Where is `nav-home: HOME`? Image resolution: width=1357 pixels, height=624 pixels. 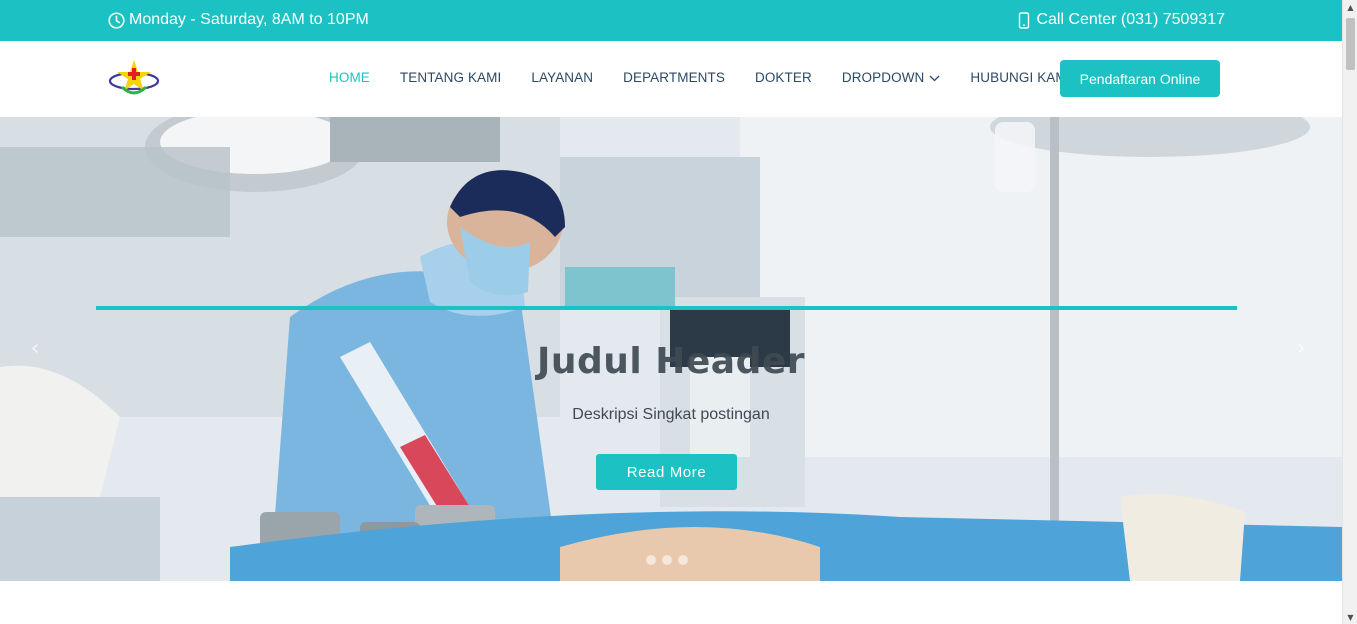 nav-home: HOME is located at coordinates (349, 77).